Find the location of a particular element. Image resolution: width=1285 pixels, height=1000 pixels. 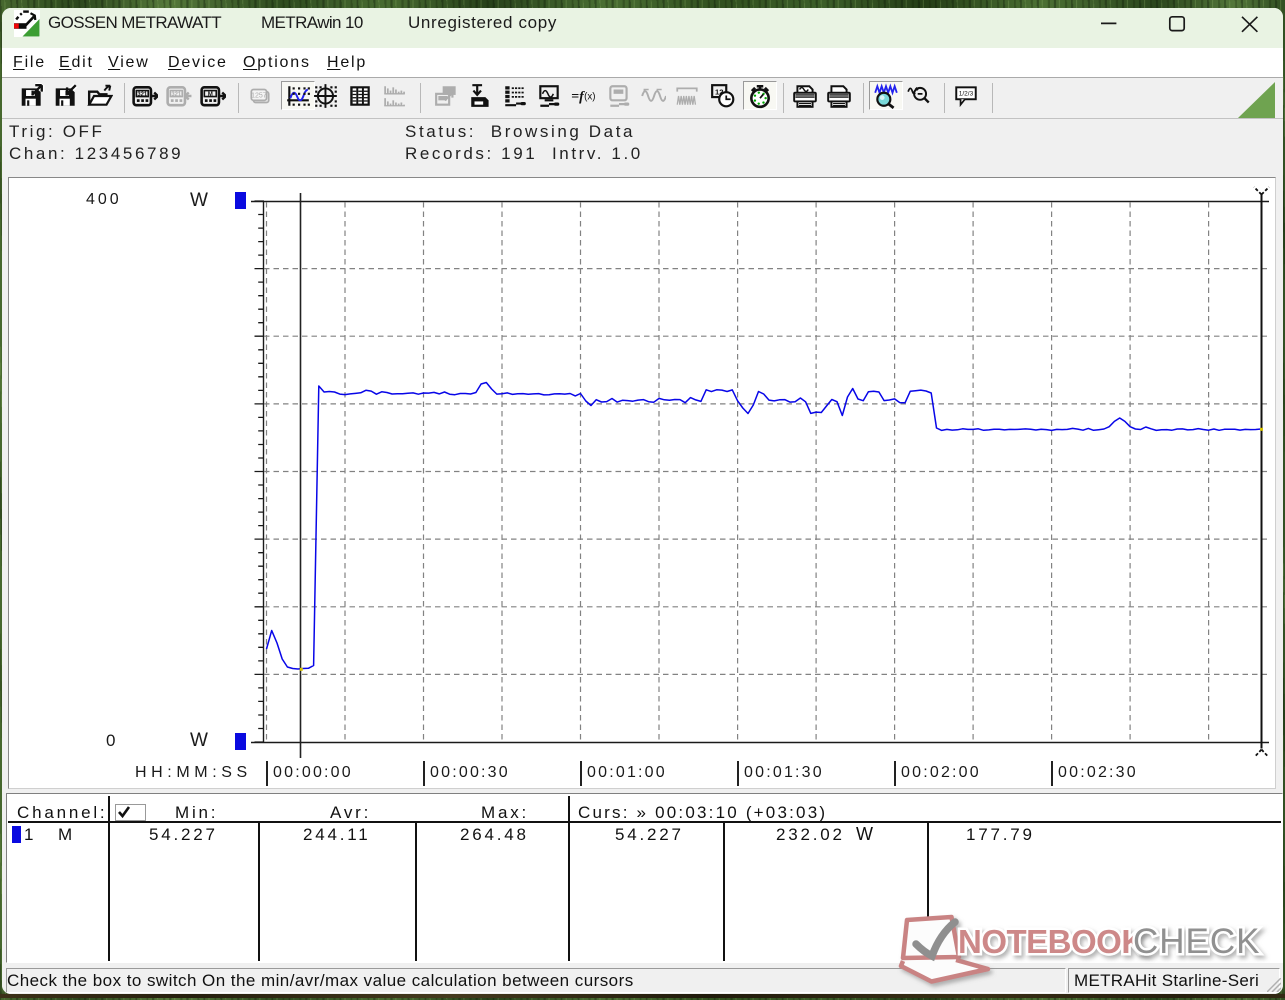

svg-text: NOTEBOOK is located at coordinates (1051, 941).